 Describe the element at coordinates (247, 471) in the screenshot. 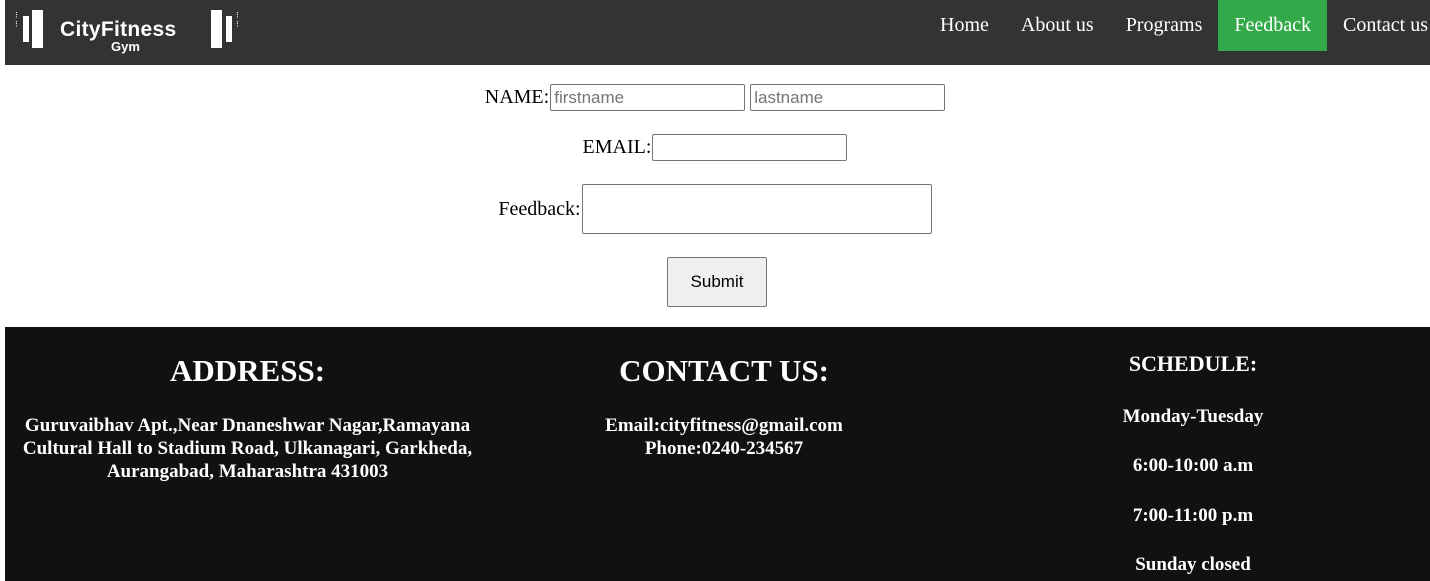

I see `address-line-3: Aurangabad, Maharashtra 431003` at that location.